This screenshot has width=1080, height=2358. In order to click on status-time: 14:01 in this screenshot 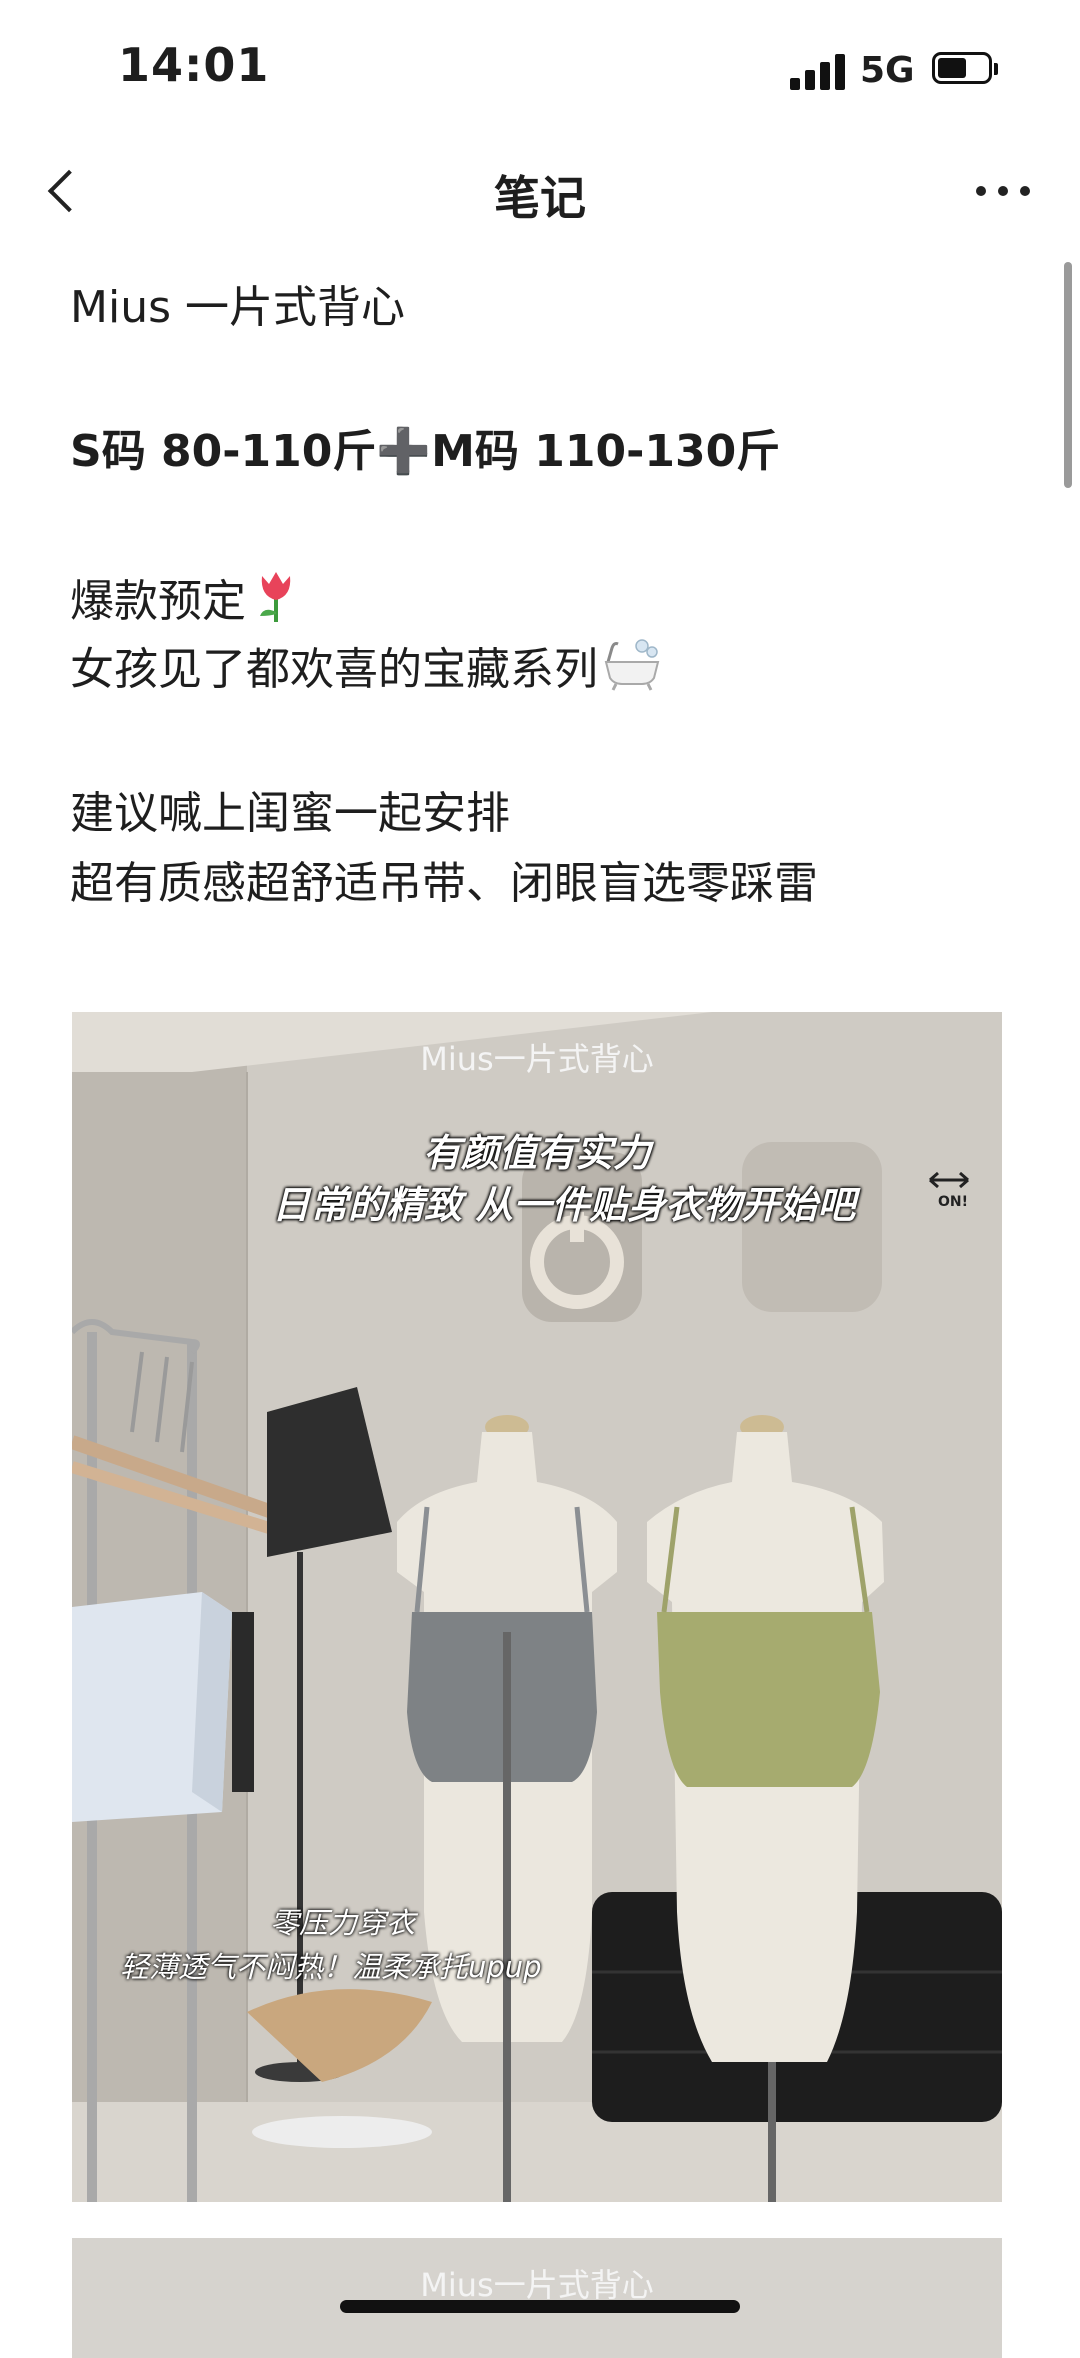, I will do `click(194, 65)`.